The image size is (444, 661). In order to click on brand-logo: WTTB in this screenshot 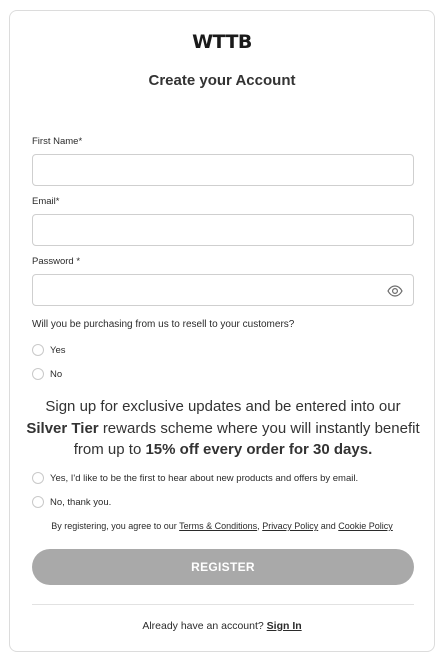, I will do `click(222, 42)`.